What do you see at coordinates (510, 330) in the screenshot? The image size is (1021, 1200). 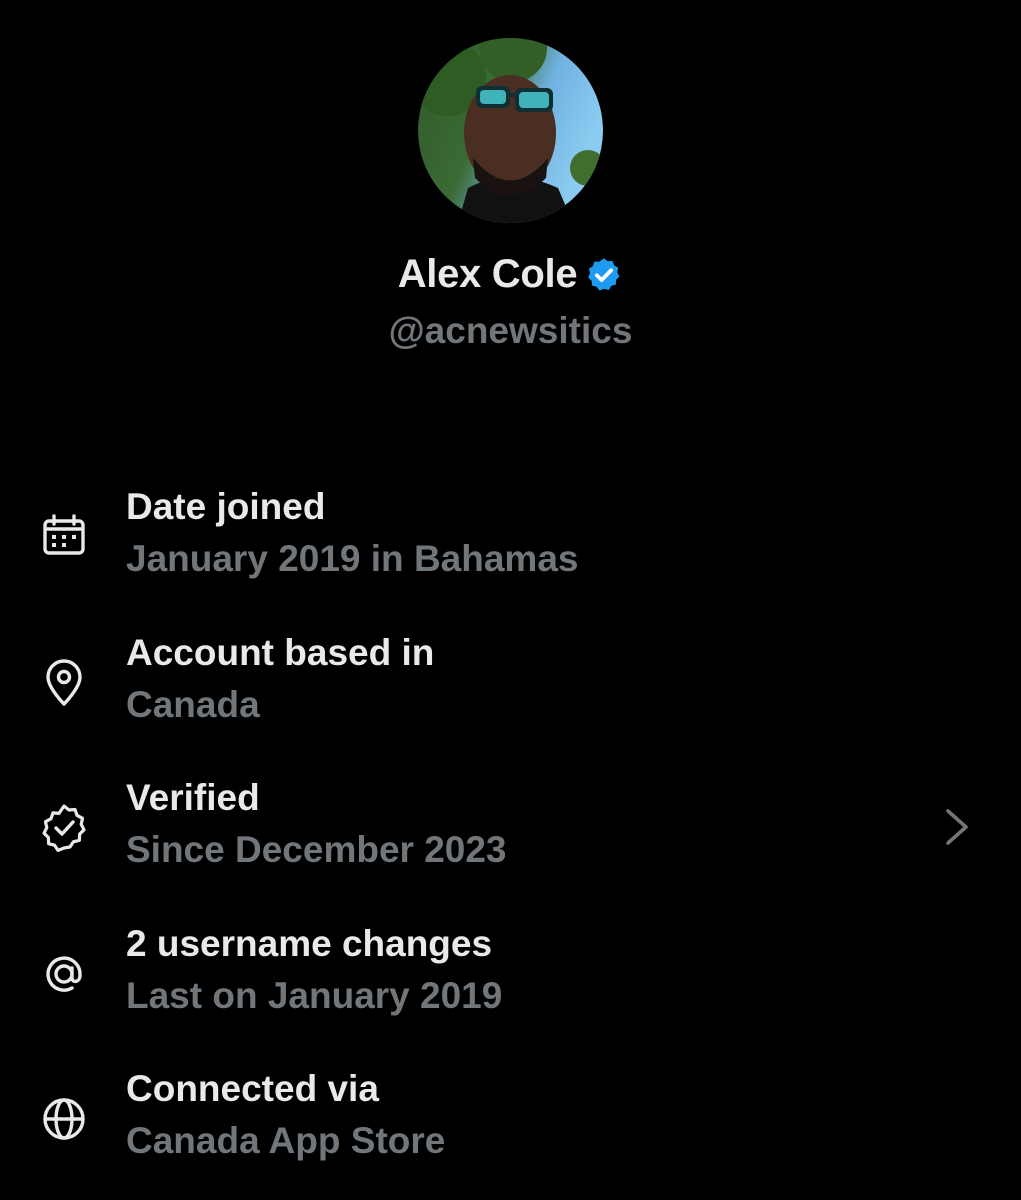 I see `profile-handle: @acnewsitics` at bounding box center [510, 330].